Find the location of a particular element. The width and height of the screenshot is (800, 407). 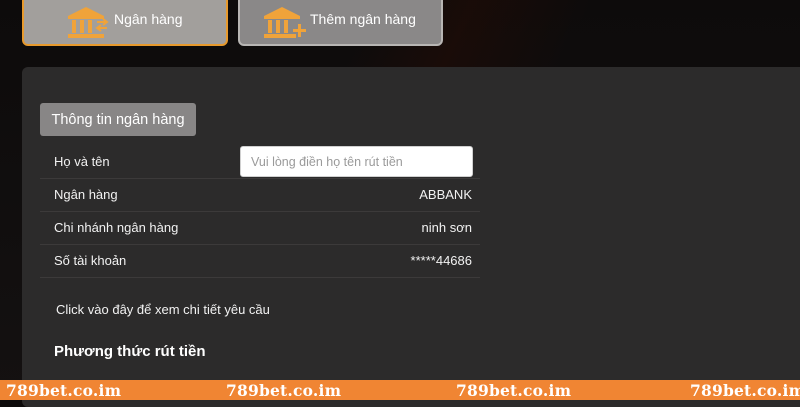

form-row-branch: Chi nhánh ngân hàng ninh sơn is located at coordinates (260, 228).